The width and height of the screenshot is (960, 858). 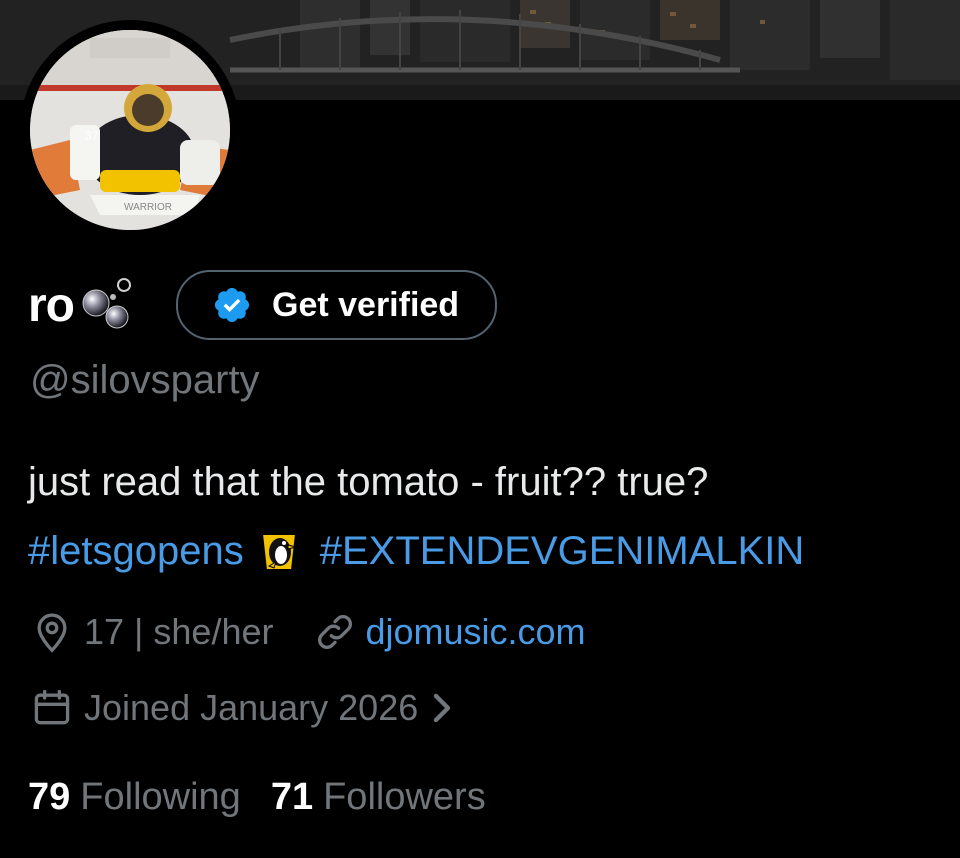 I want to click on avatar-ring: WARRIOR 37, so click(x=130, y=130).